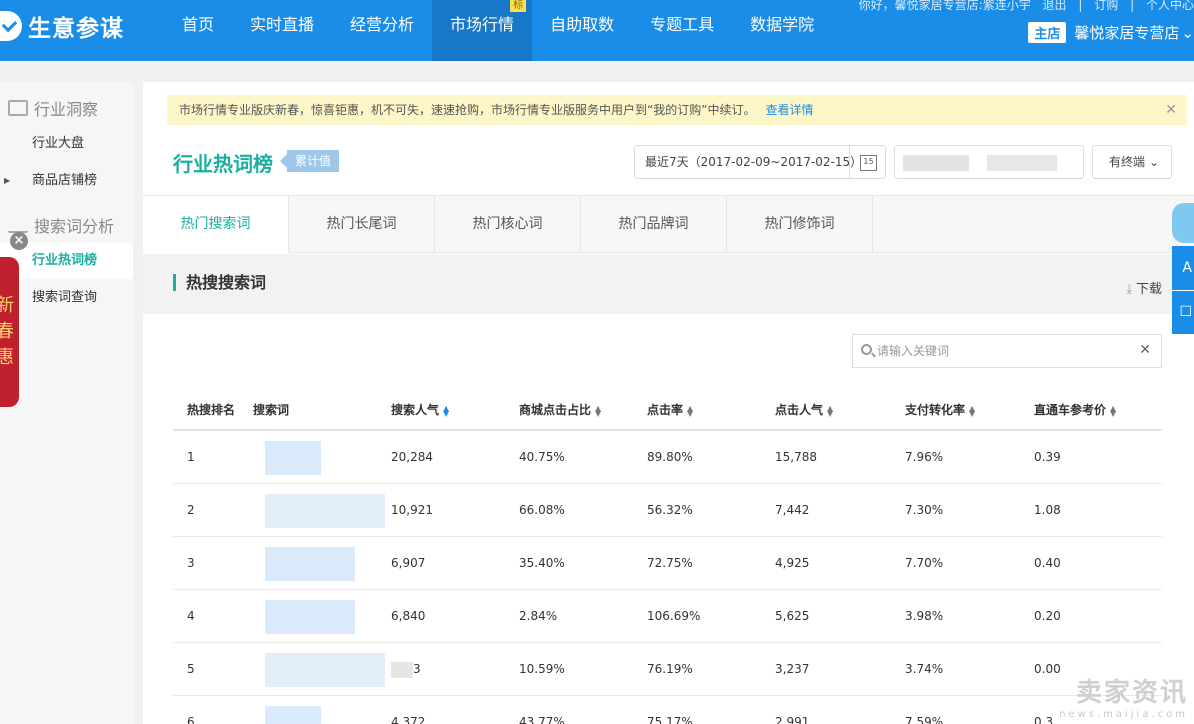 This screenshot has height=724, width=1194. Describe the element at coordinates (66, 403) in the screenshot. I see `sidebar: 行业洞察 行业大盘 ▶ 商品店铺榜 搜索词分析 行业热词榜 搜索词查询` at that location.